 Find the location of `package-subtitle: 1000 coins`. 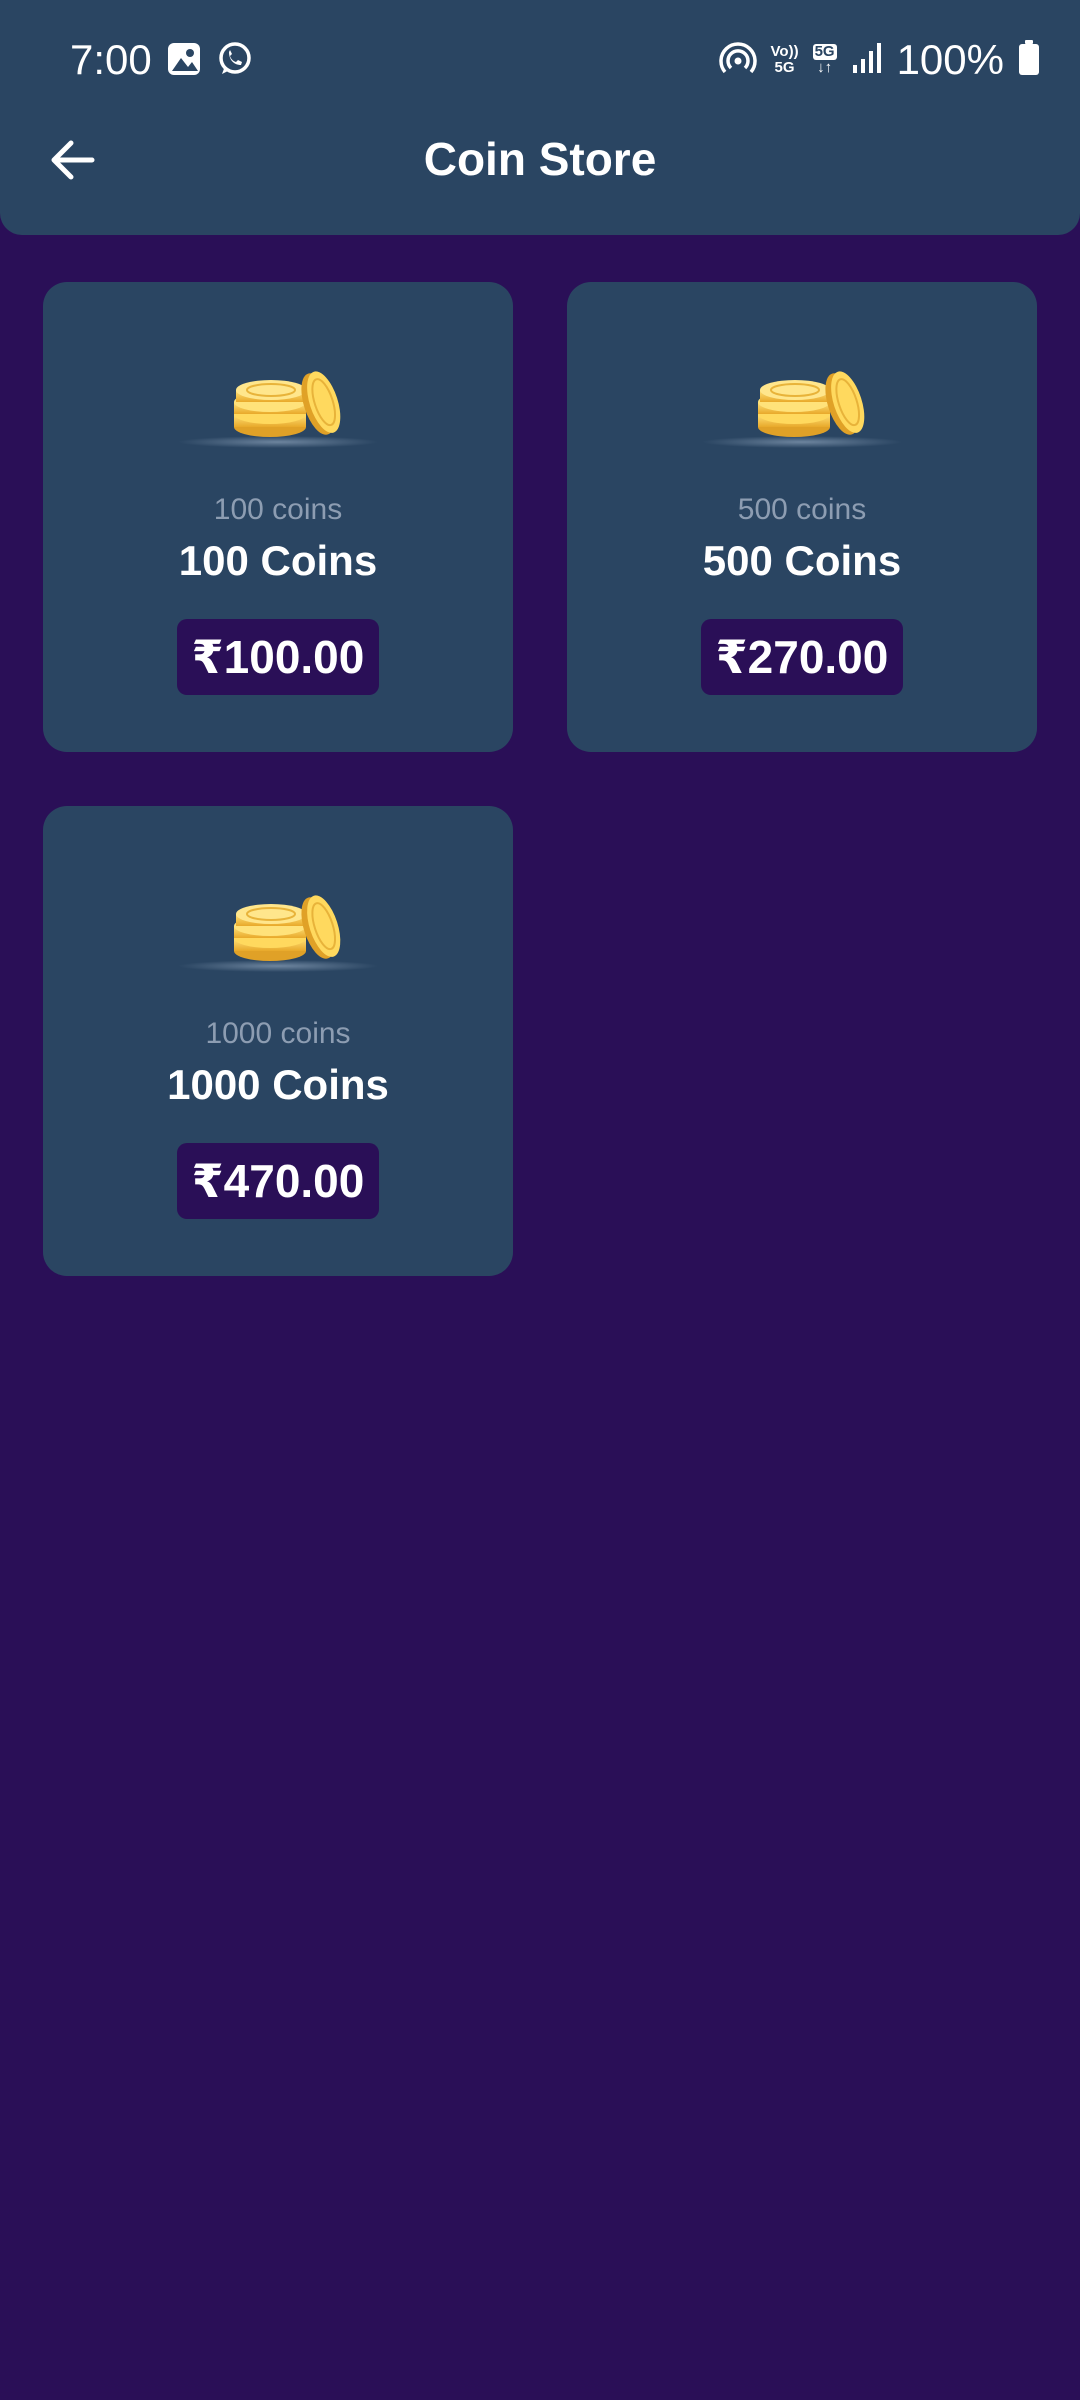

package-subtitle: 1000 coins is located at coordinates (278, 1033).